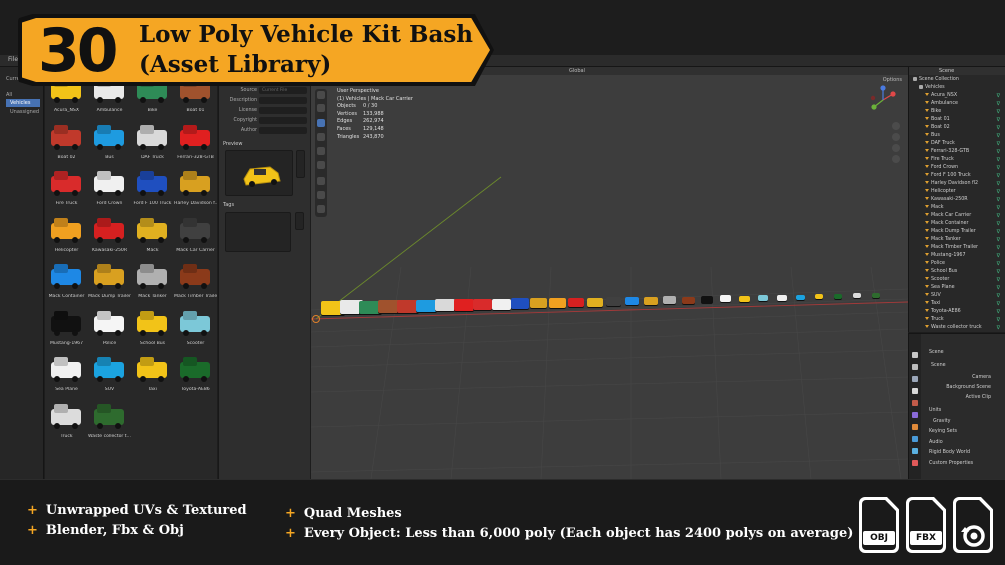 Image resolution: width=1005 pixels, height=565 pixels. What do you see at coordinates (957, 168) in the screenshot?
I see `outliner-item: Ford Crown ∇` at bounding box center [957, 168].